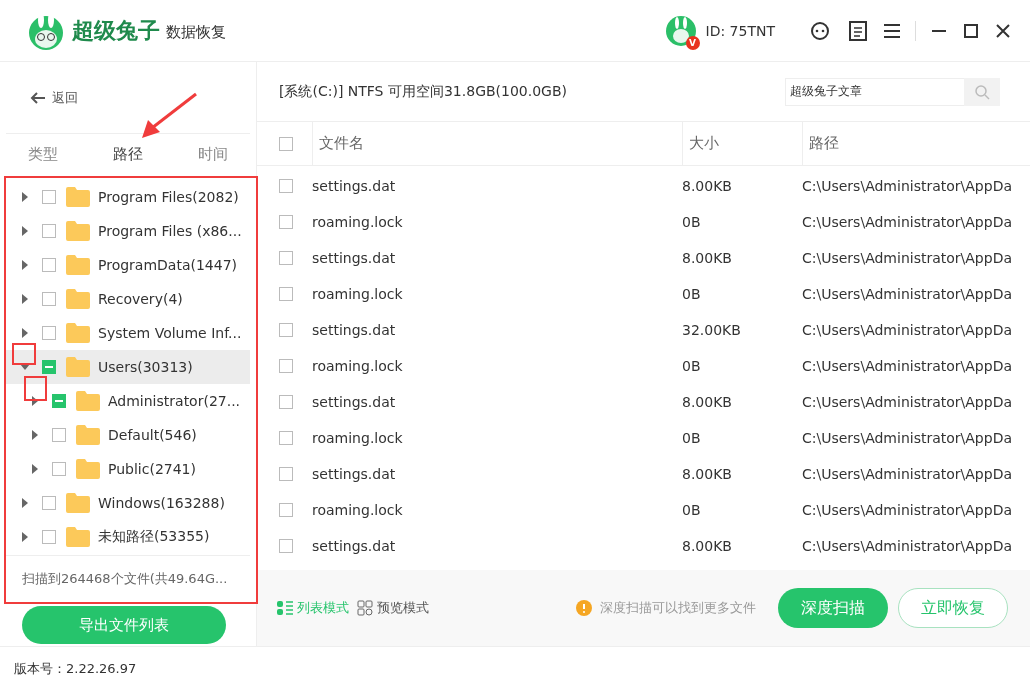 This screenshot has height=690, width=1030. I want to click on tab: 路径, so click(128, 154).